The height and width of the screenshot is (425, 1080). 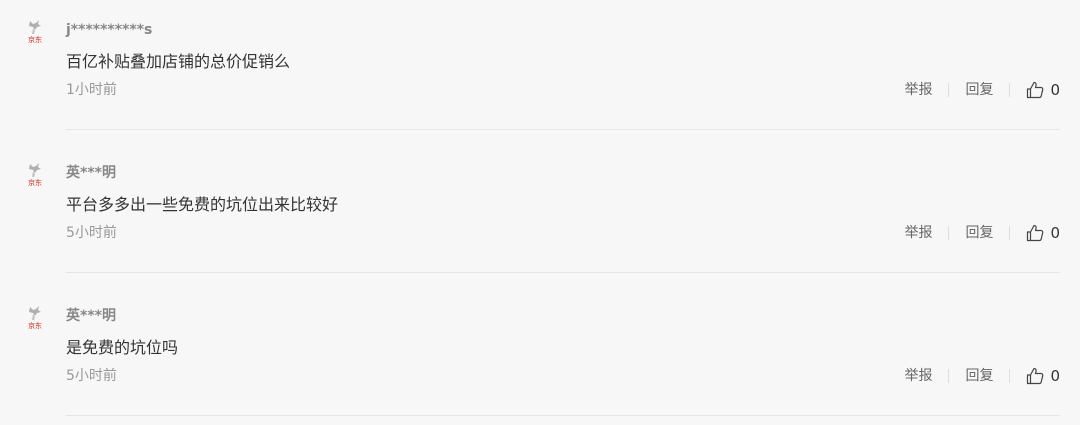 What do you see at coordinates (178, 61) in the screenshot?
I see `comment-content: 百亿补贴叠加店铺的总价促销么` at bounding box center [178, 61].